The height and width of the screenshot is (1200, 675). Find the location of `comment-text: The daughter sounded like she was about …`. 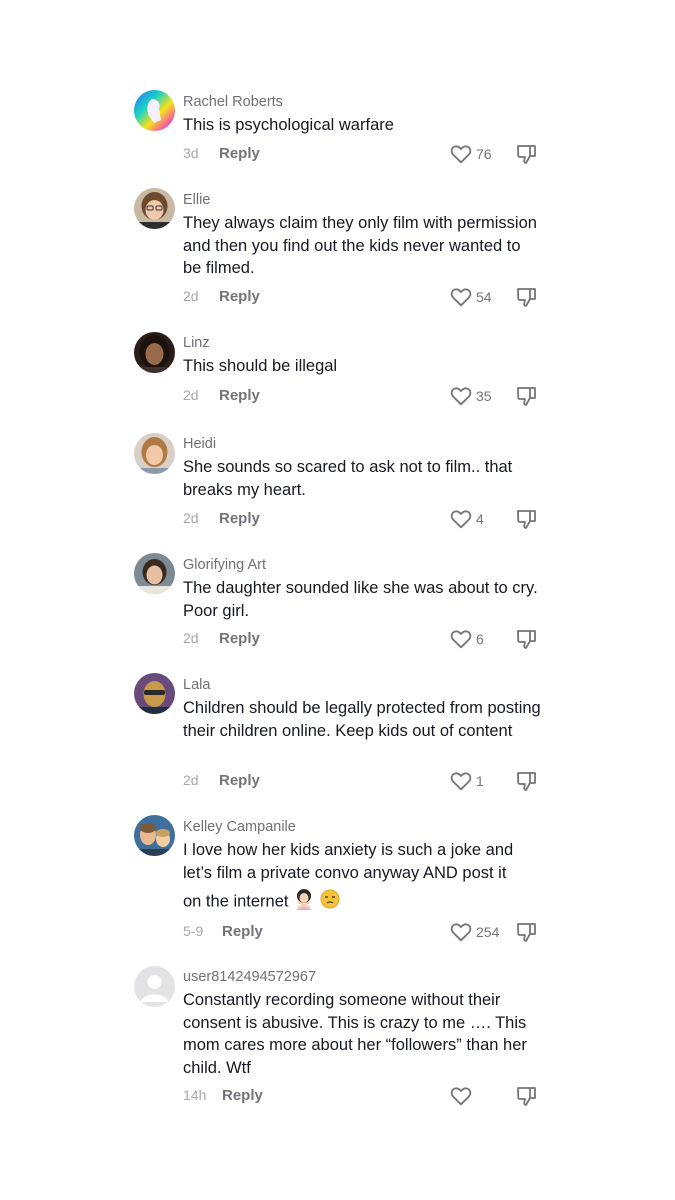

comment-text: The daughter sounded like she was about … is located at coordinates (360, 599).